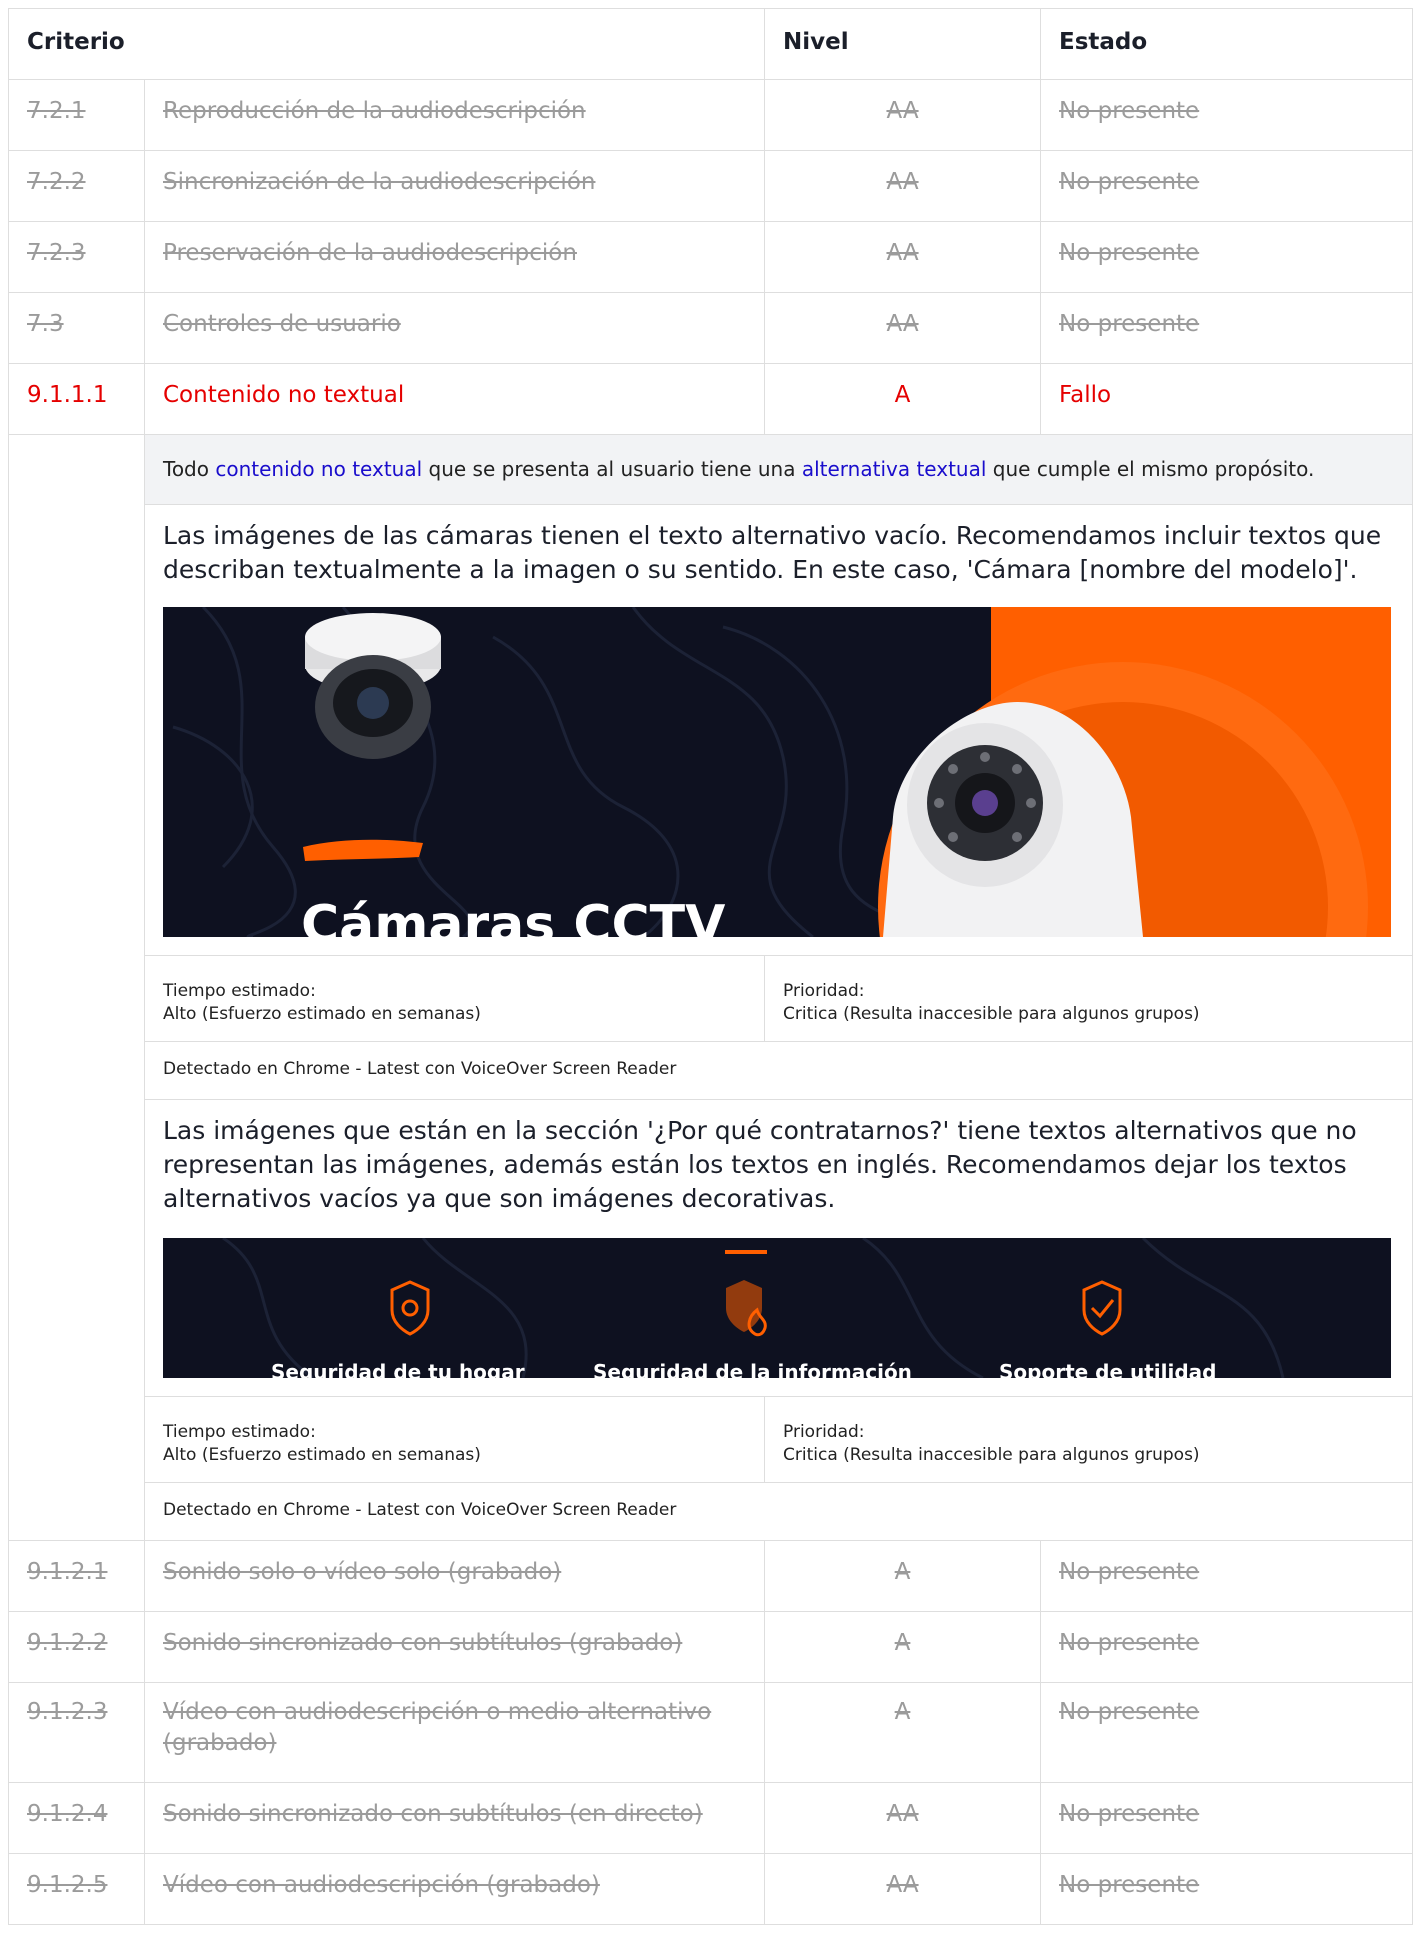 This screenshot has width=1416, height=1952. What do you see at coordinates (454, 1576) in the screenshot?
I see `criterion-name: Sonido solo o vídeo solo (grabado)` at bounding box center [454, 1576].